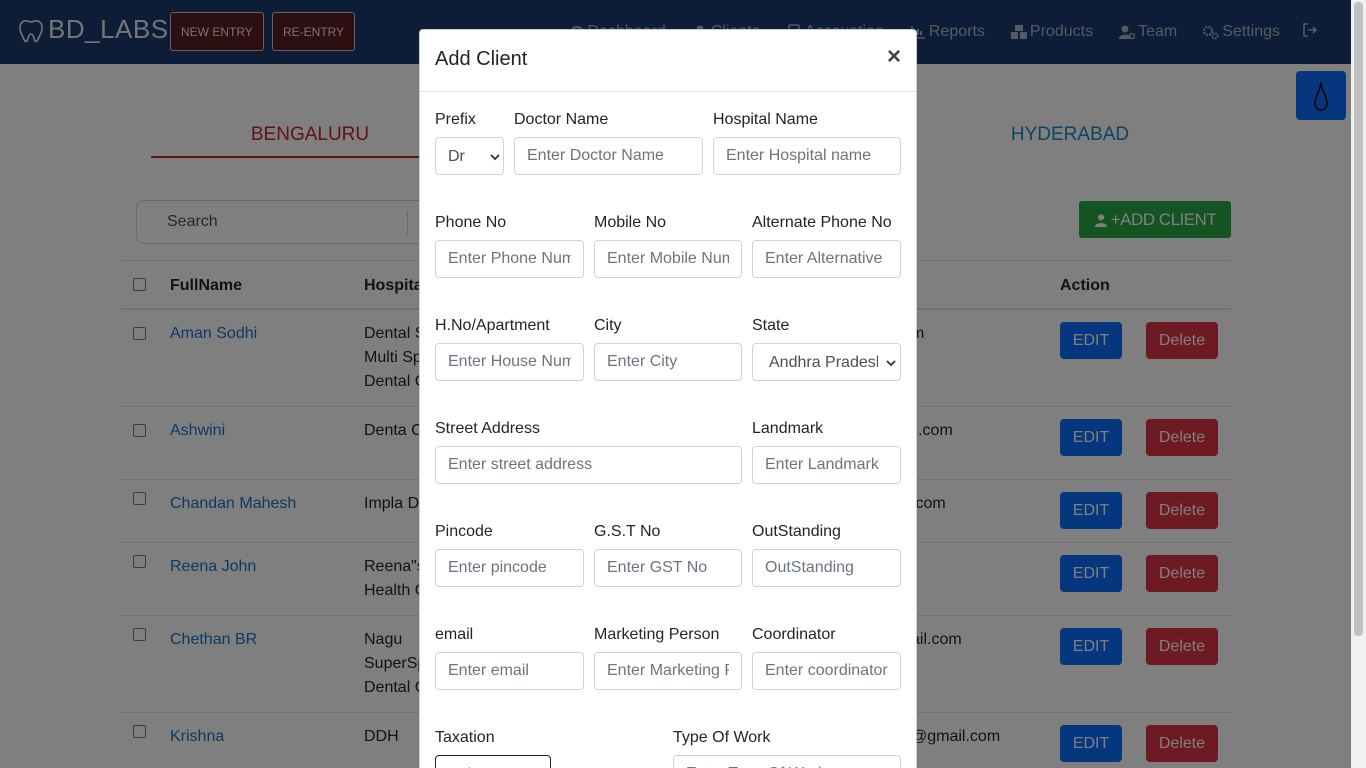  I want to click on page-scrollbar, so click(1358, 384).